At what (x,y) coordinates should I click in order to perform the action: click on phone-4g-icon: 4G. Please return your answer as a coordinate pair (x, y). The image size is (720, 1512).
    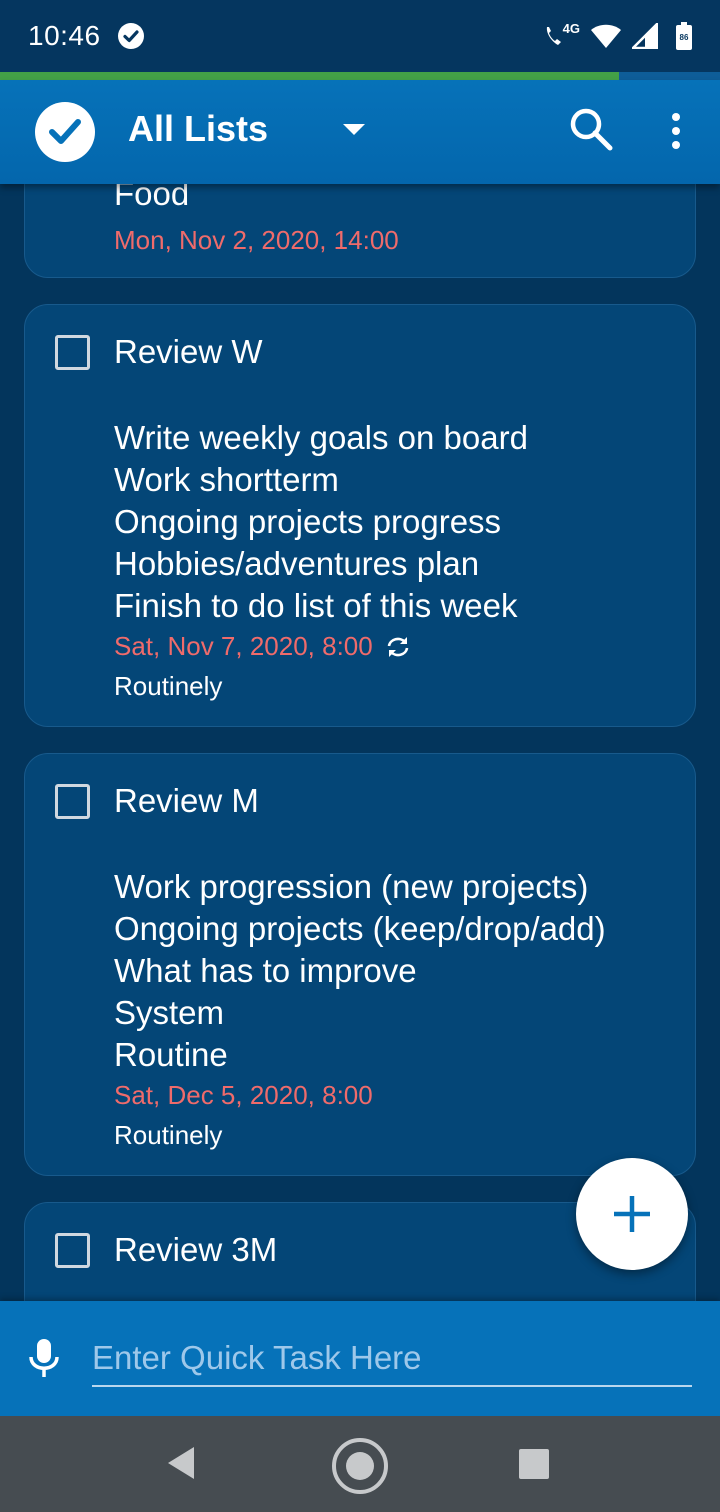
    Looking at the image, I should click on (561, 35).